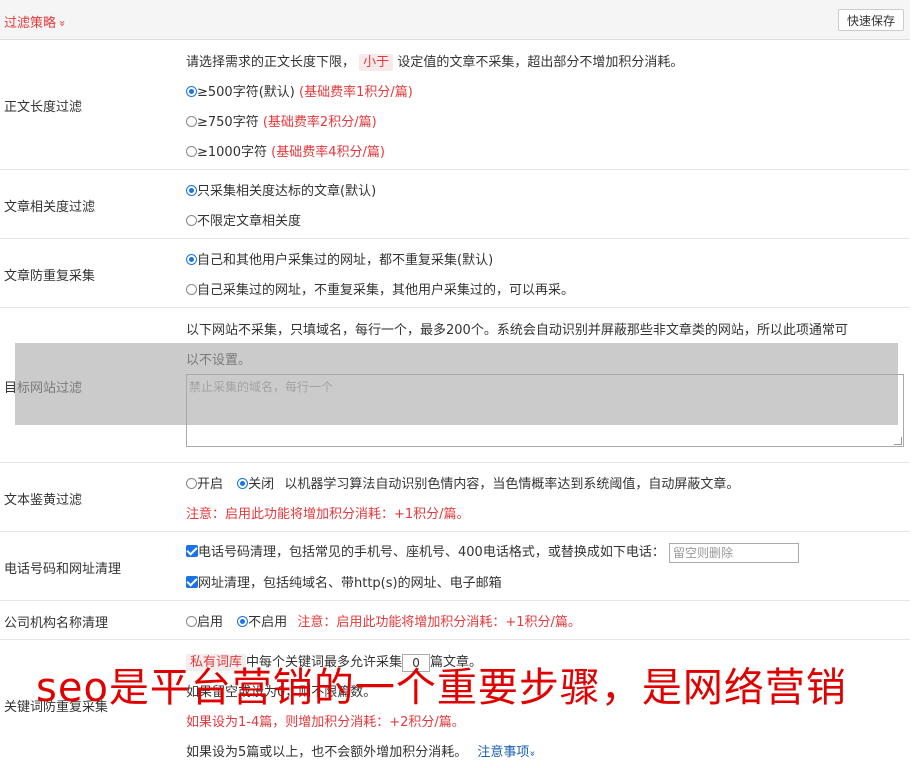  Describe the element at coordinates (43, 107) in the screenshot. I see `row-label: 正文长度过滤` at that location.